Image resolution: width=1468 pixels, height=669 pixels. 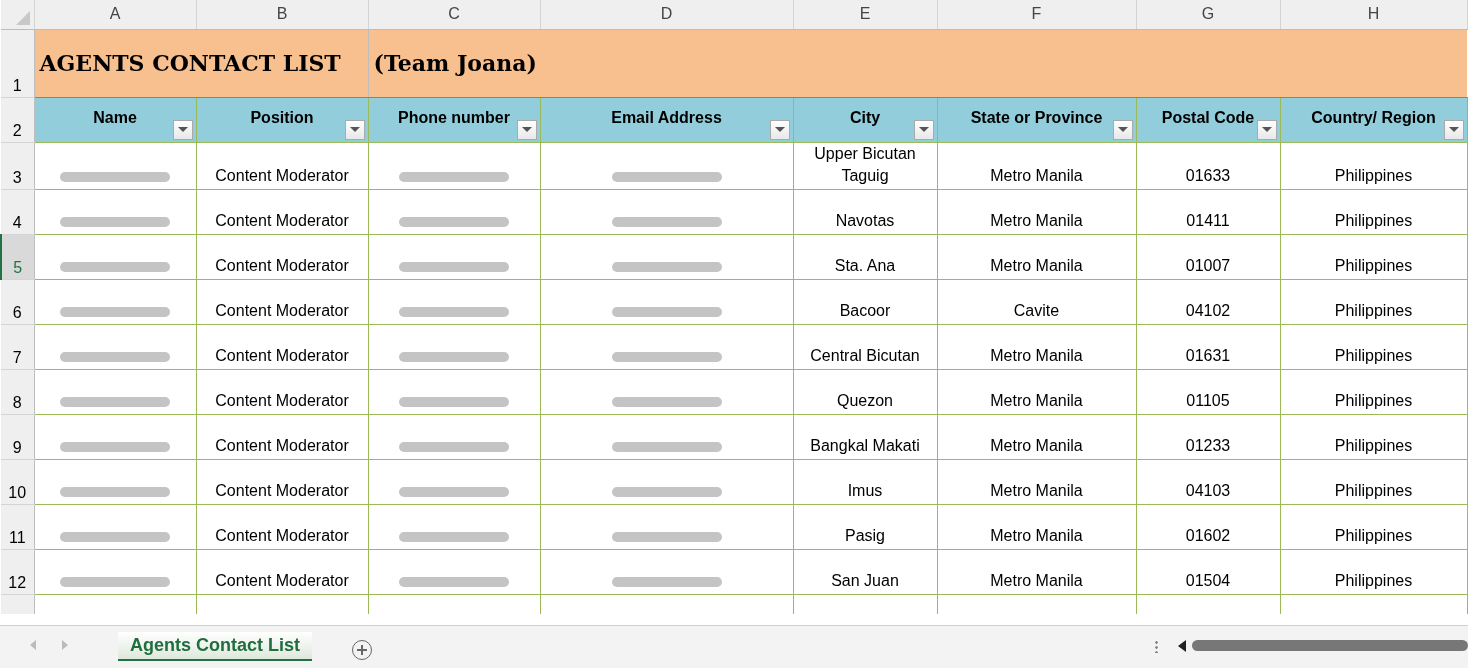 What do you see at coordinates (1208, 445) in the screenshot?
I see `table-cell-text: 01233` at bounding box center [1208, 445].